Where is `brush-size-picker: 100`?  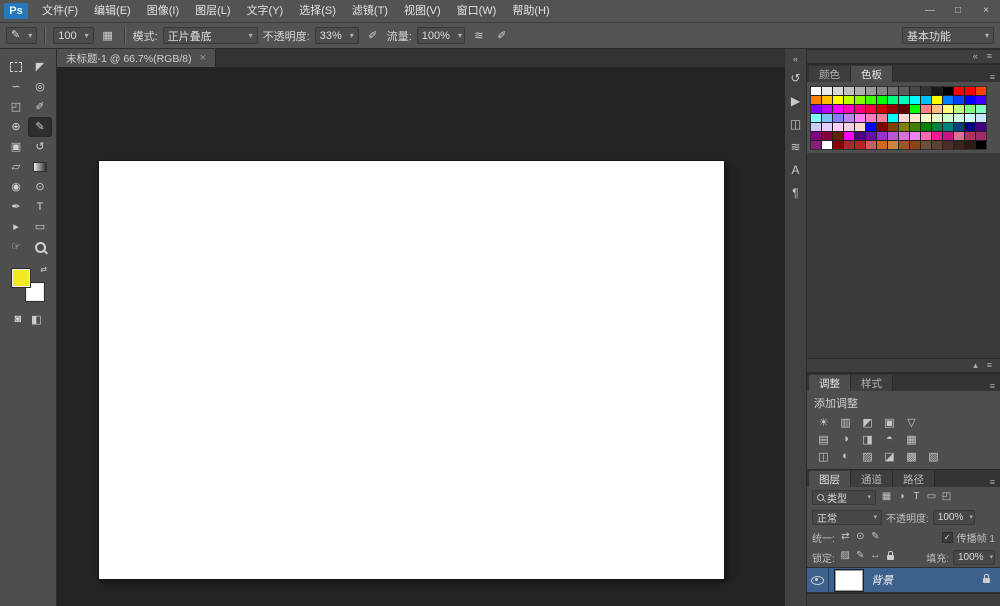
brush-size-picker: 100 is located at coordinates (73, 35).